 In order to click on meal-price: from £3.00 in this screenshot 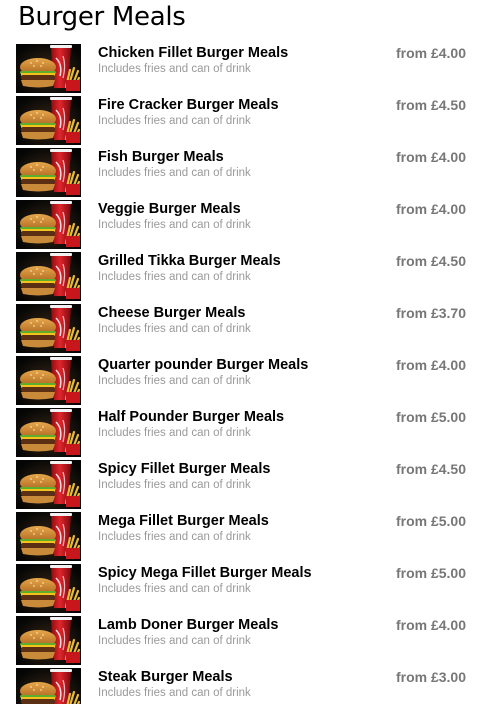, I will do `click(430, 677)`.